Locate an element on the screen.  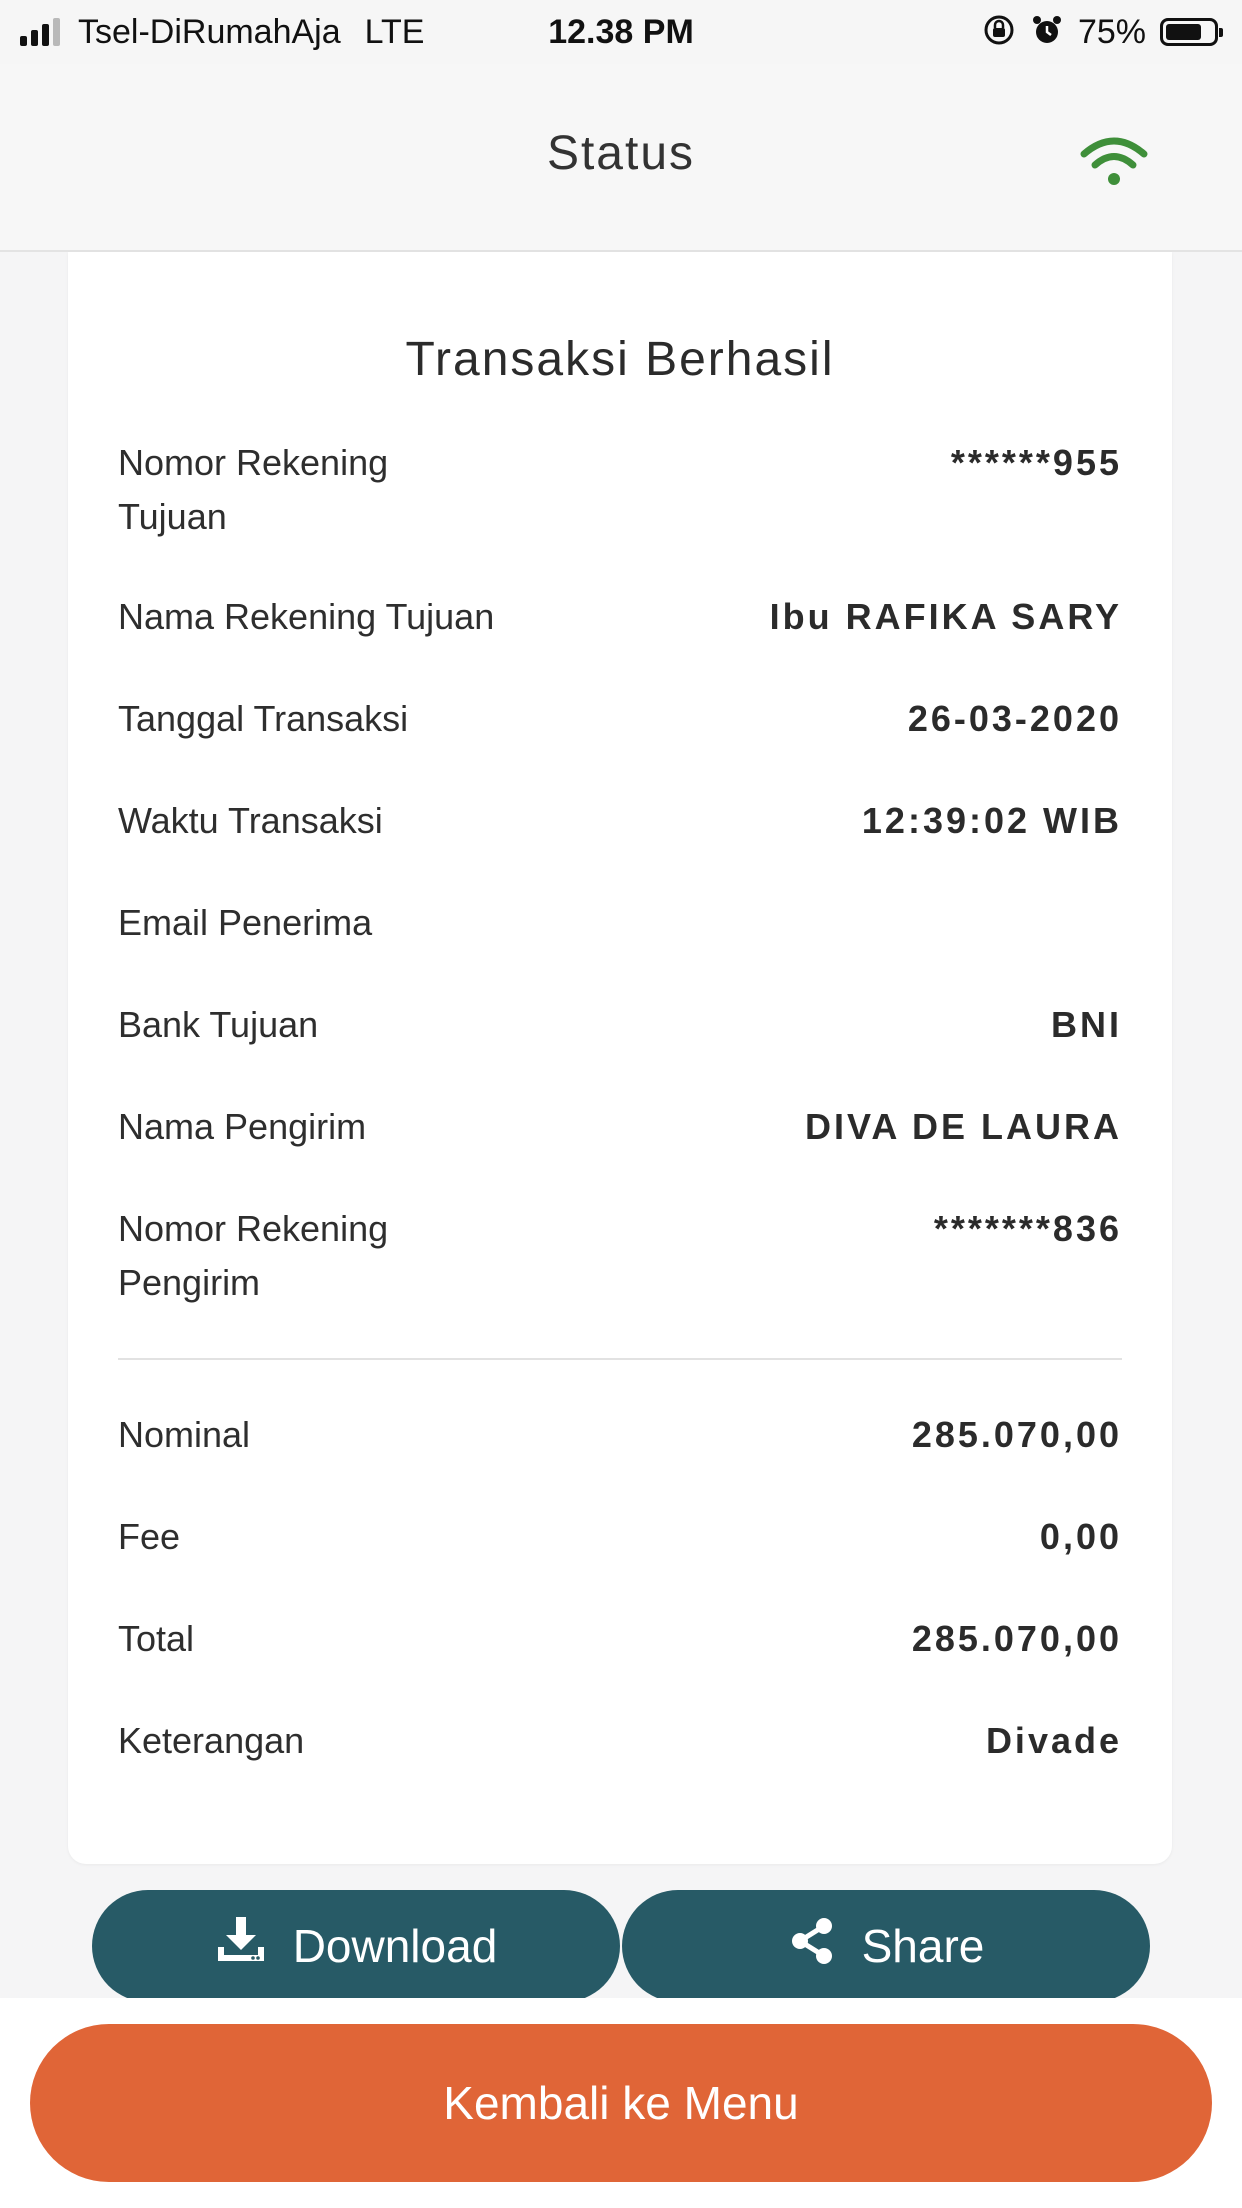
download-button: Download is located at coordinates (356, 1946).